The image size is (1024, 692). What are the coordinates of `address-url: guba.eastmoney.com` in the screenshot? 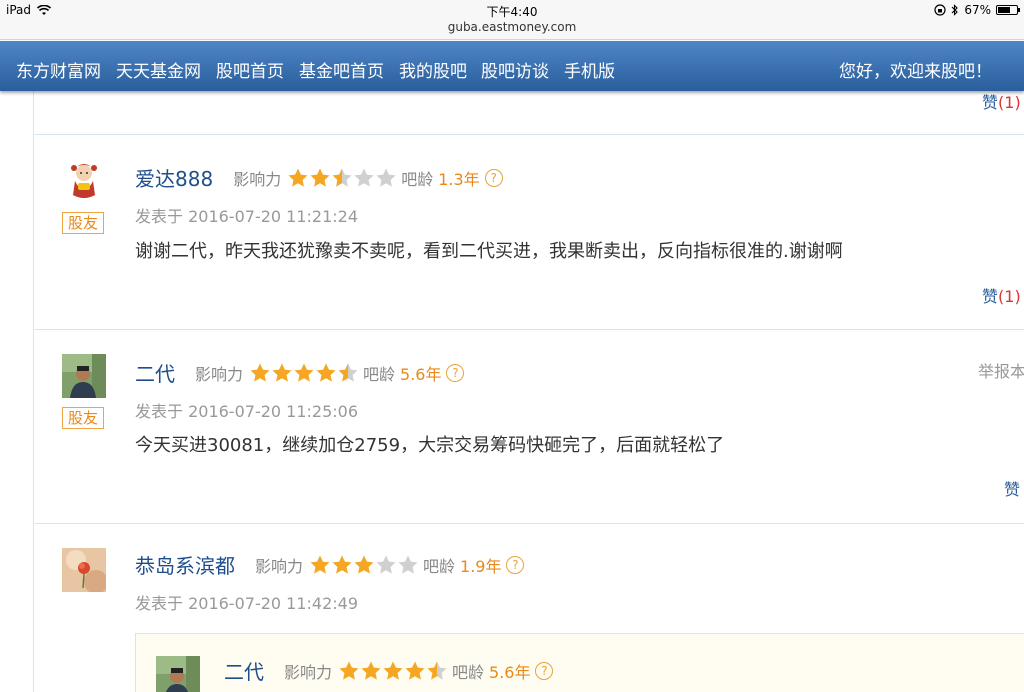 It's located at (512, 27).